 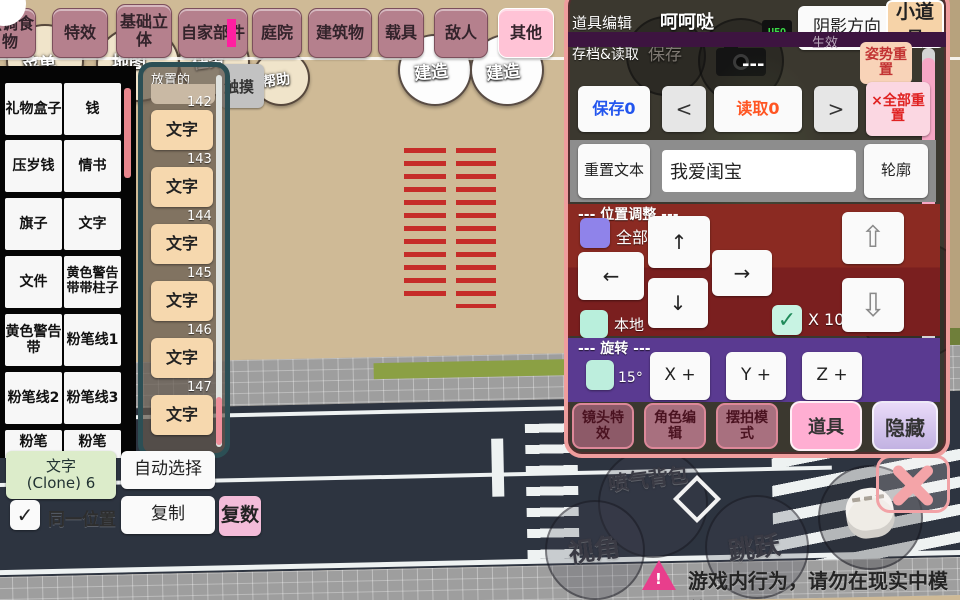 I want to click on placed-item-number: 144, so click(x=199, y=216).